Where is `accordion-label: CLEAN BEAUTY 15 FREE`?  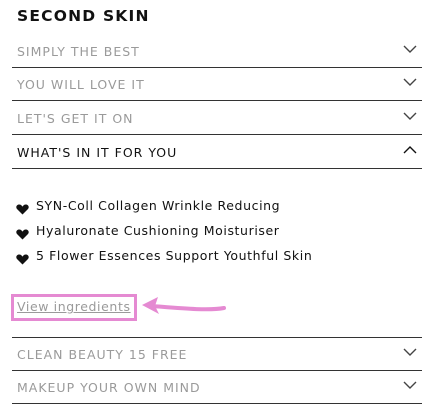 accordion-label: CLEAN BEAUTY 15 FREE is located at coordinates (102, 354).